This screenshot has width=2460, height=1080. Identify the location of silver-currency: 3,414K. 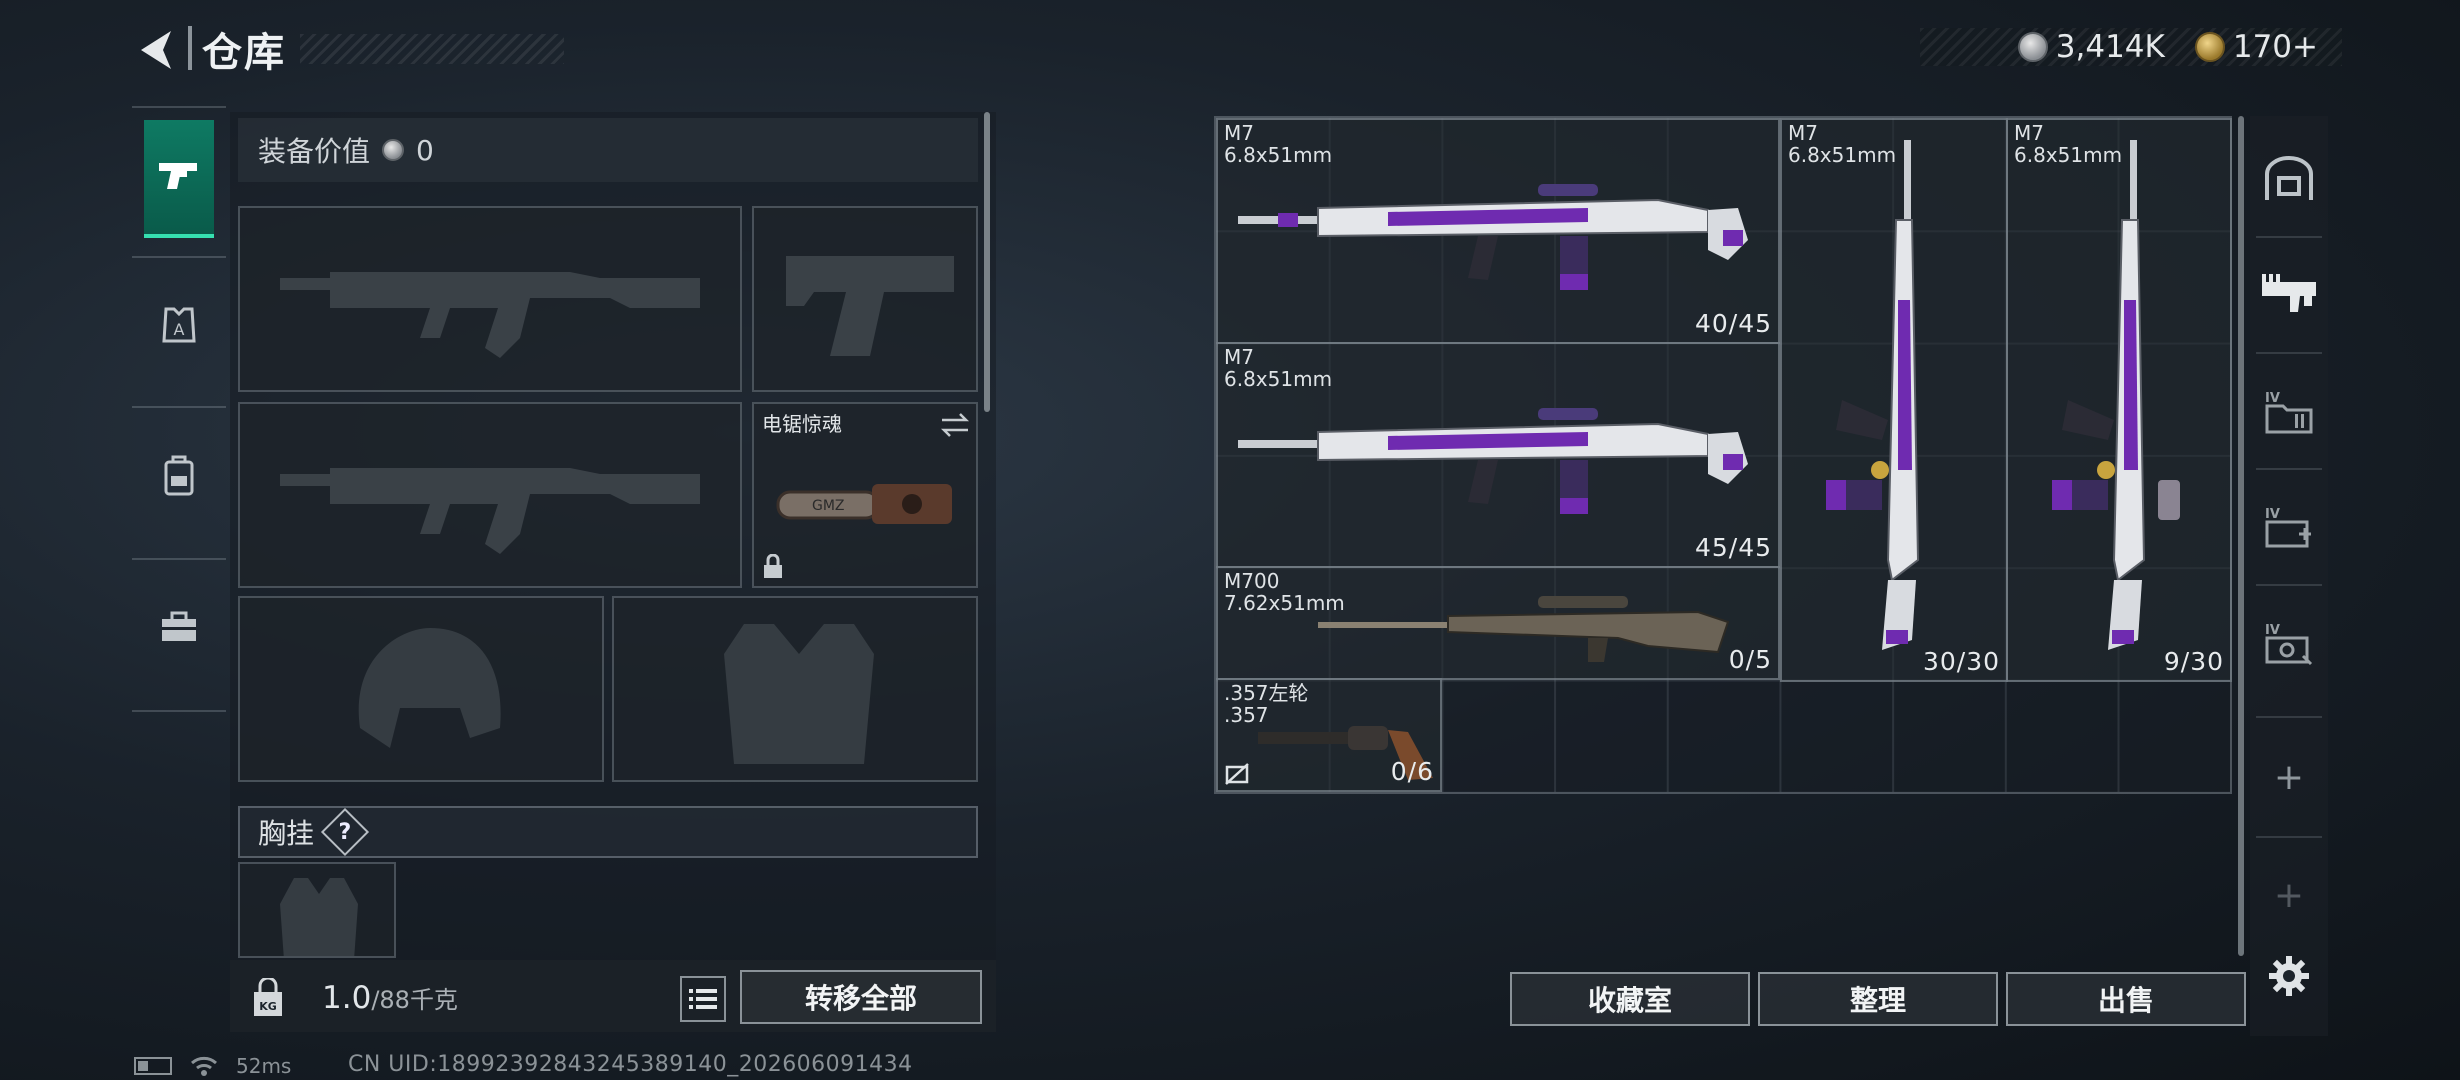
(2091, 47).